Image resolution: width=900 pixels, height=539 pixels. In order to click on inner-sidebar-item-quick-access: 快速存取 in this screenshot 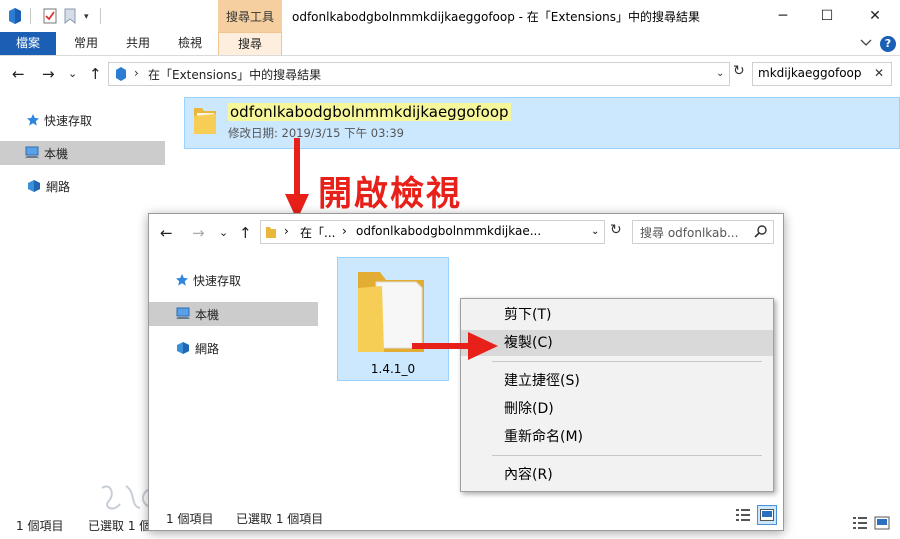, I will do `click(233, 280)`.